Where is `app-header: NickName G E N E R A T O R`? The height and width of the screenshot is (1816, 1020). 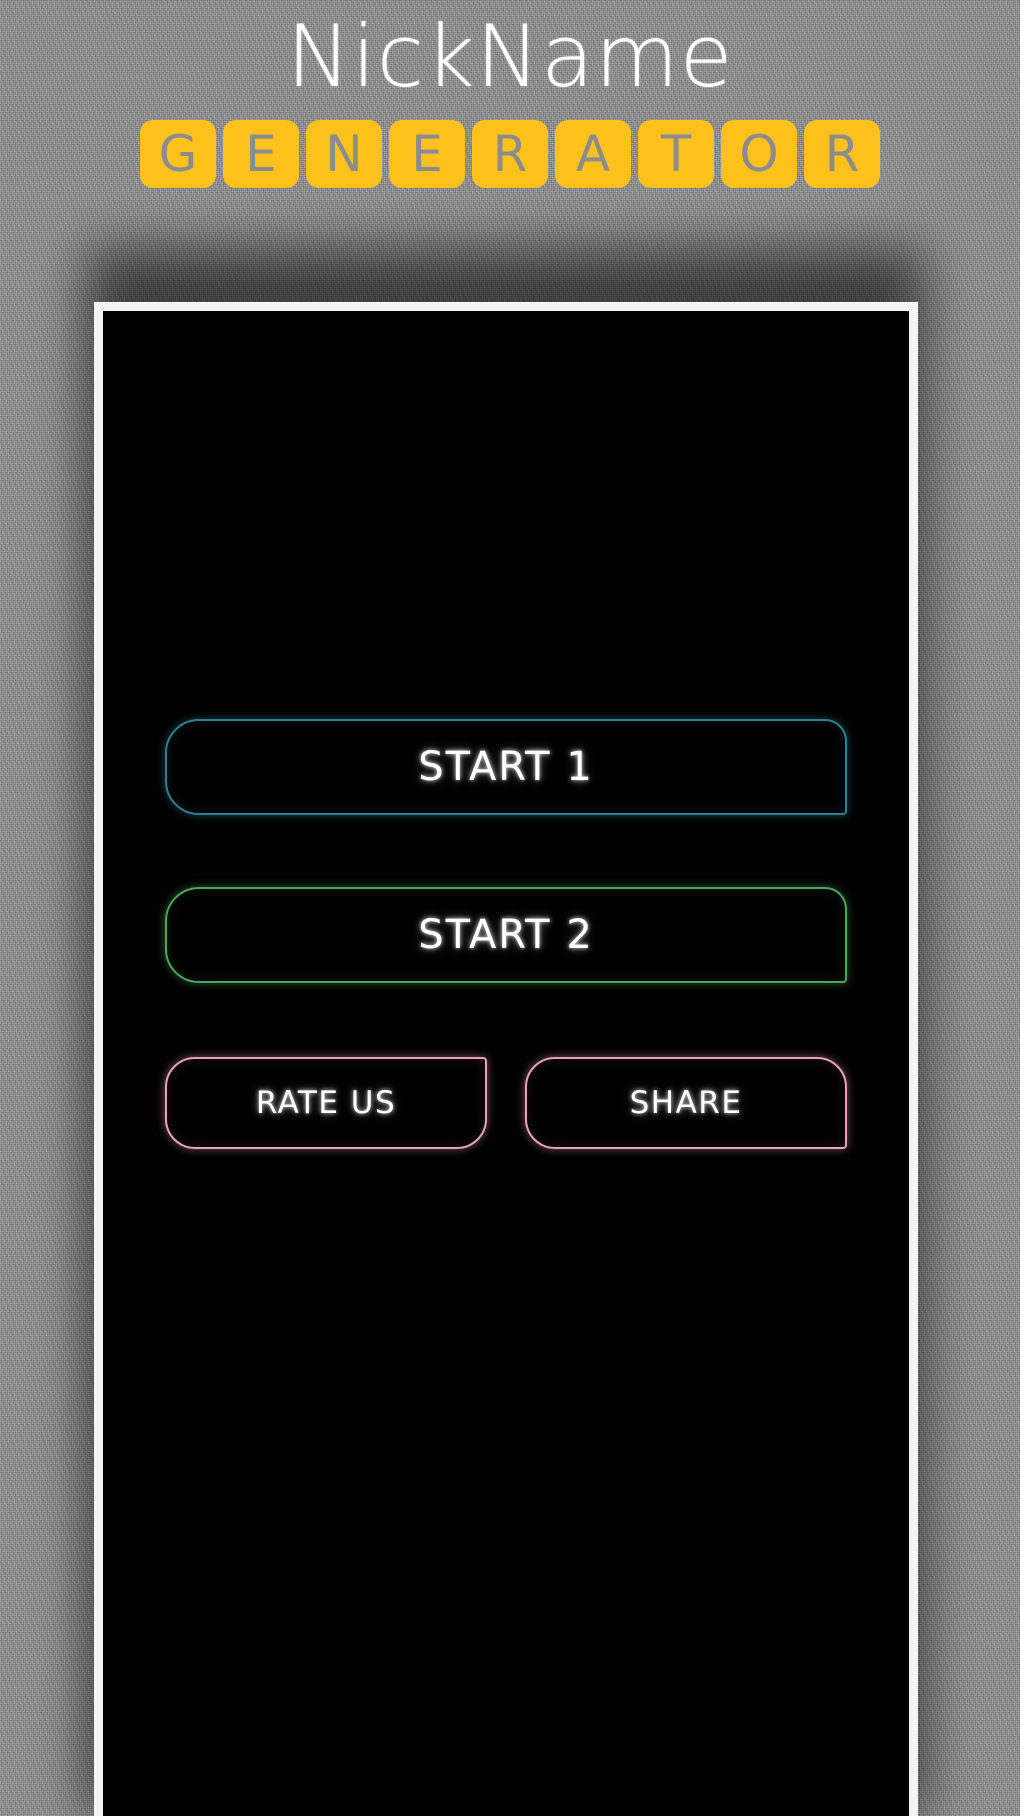
app-header: NickName G E N E R A T O R is located at coordinates (510, 94).